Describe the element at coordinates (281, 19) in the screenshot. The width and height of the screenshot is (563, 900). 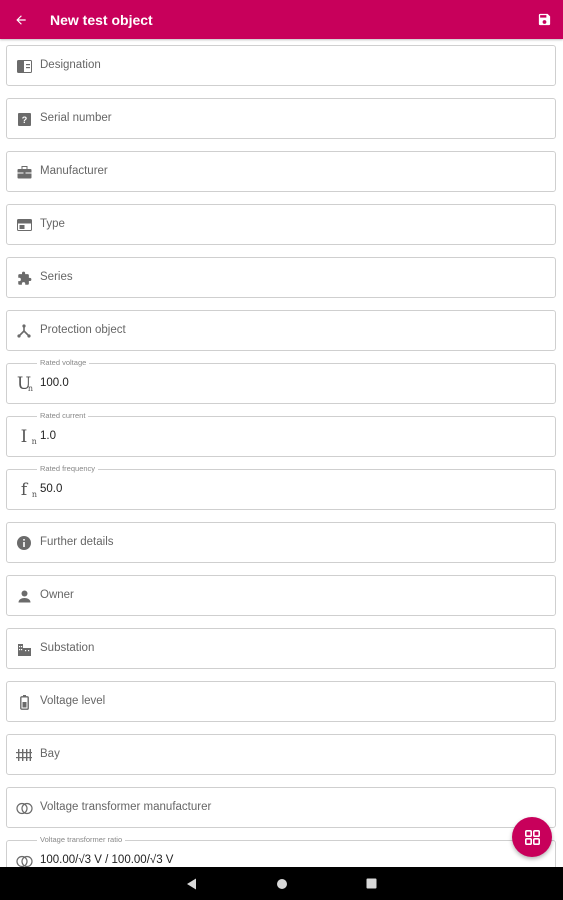
I see `app-bar: New test object` at that location.